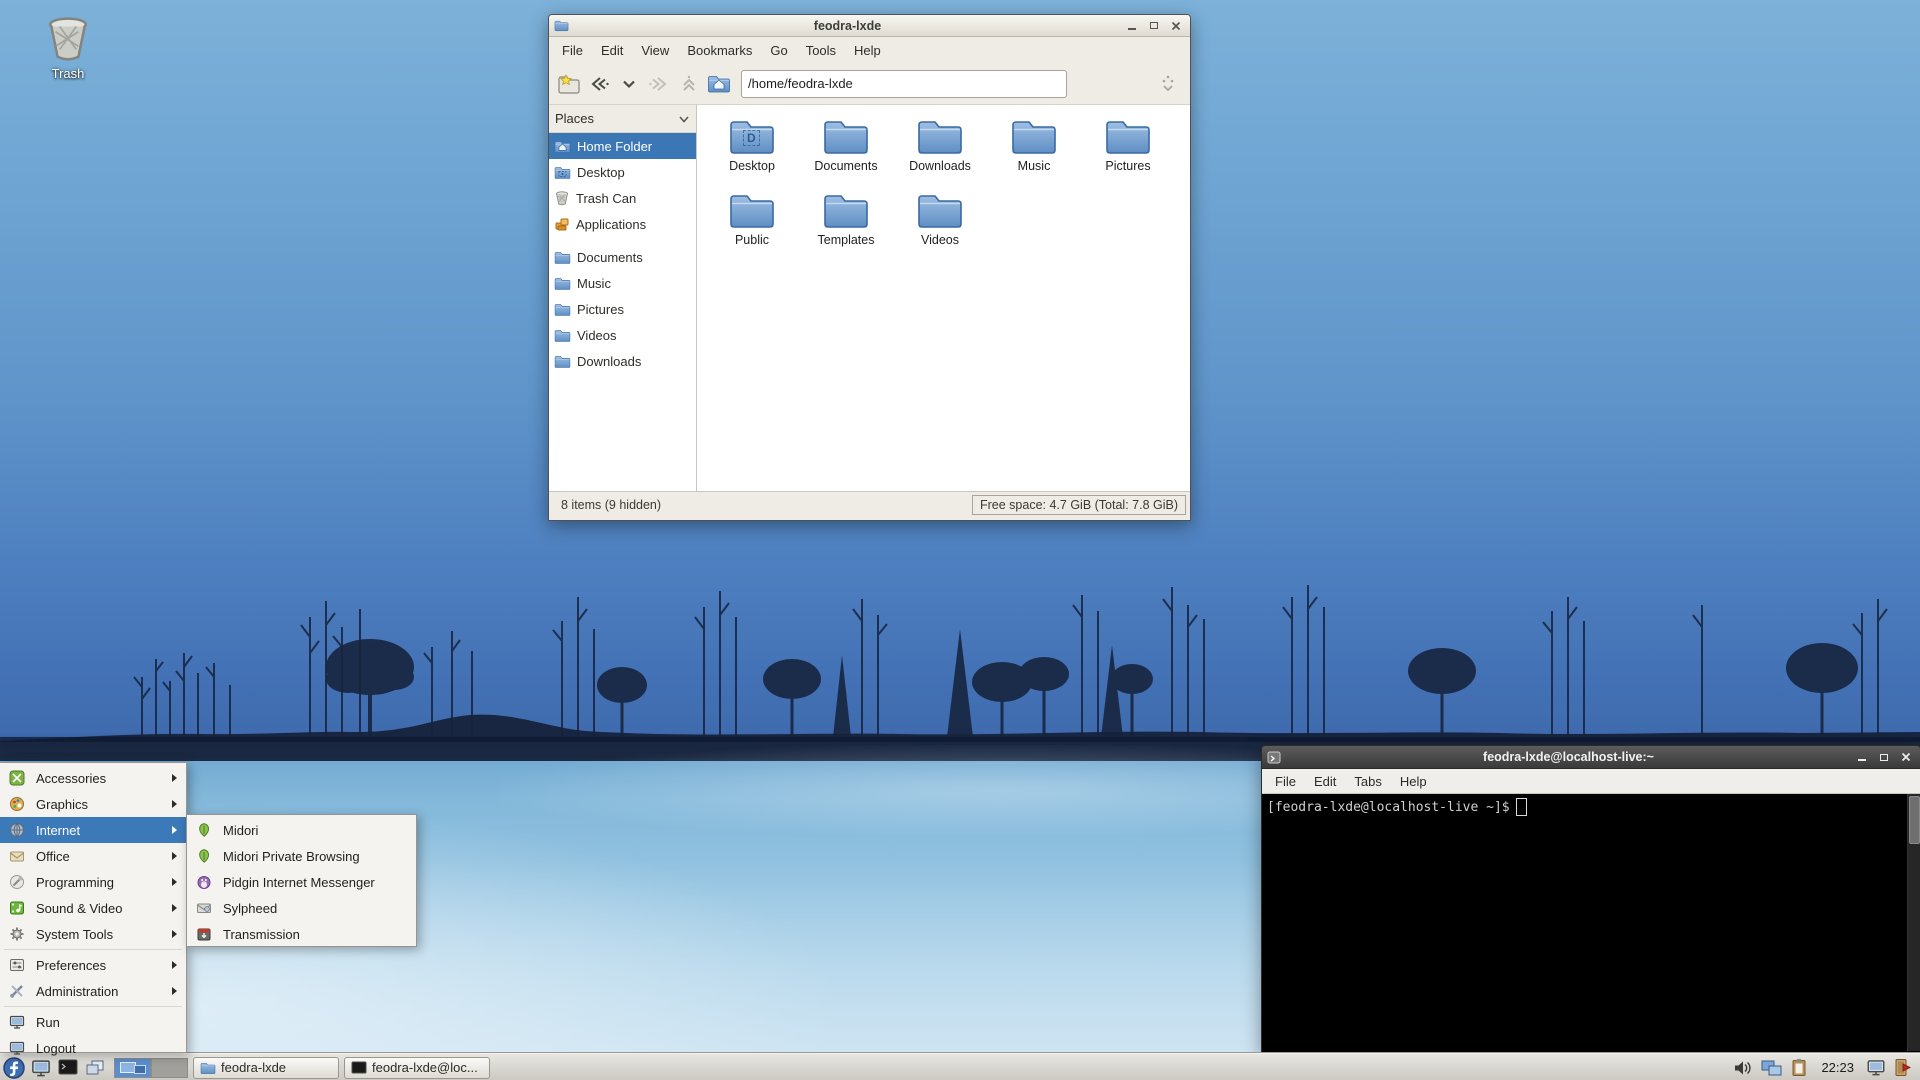 The width and height of the screenshot is (1920, 1080). I want to click on terminal-scrollbar, so click(1913, 922).